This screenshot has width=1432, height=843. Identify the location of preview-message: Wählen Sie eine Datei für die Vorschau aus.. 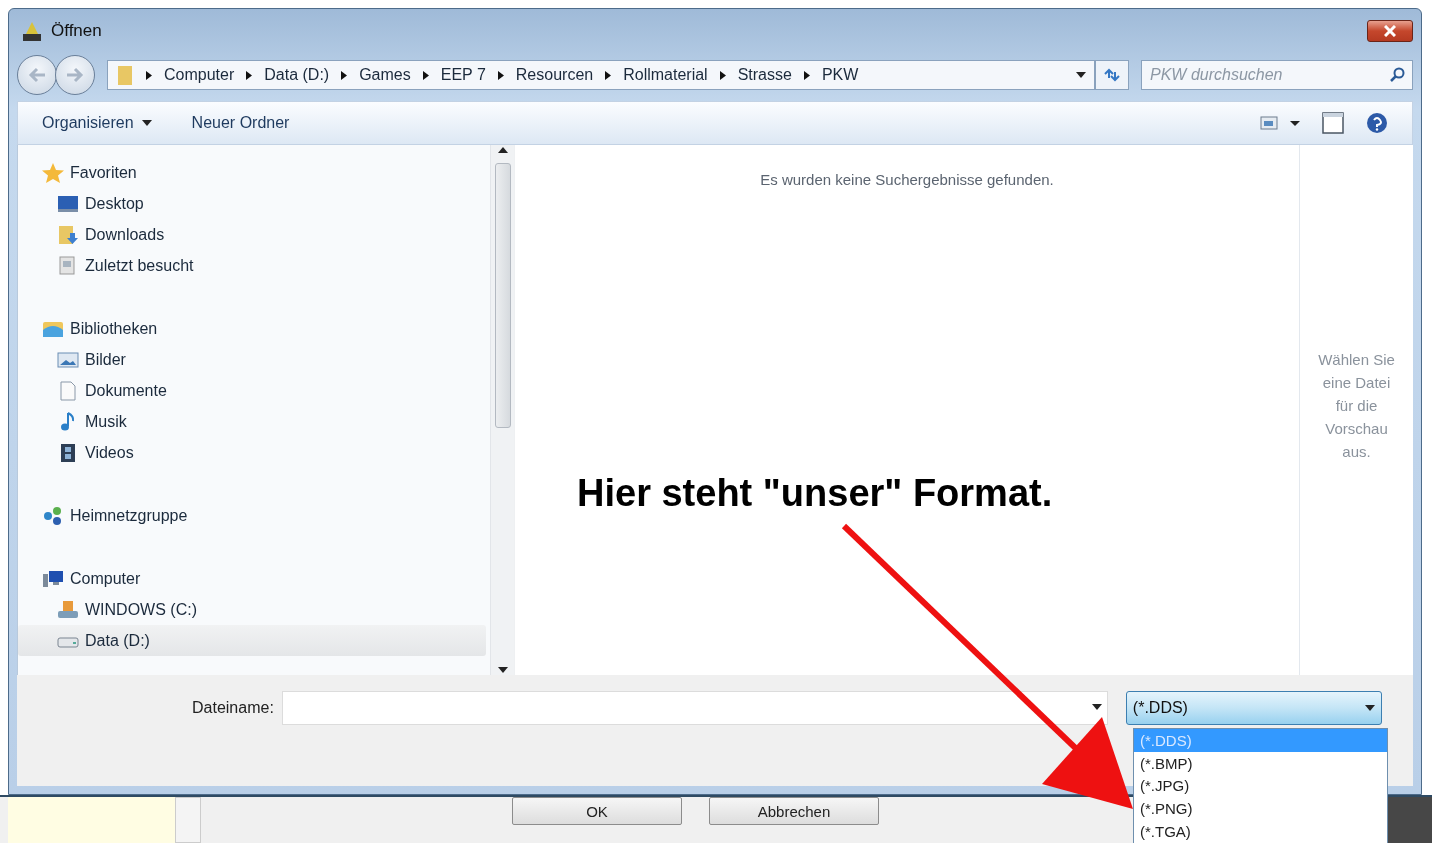
(1356, 405).